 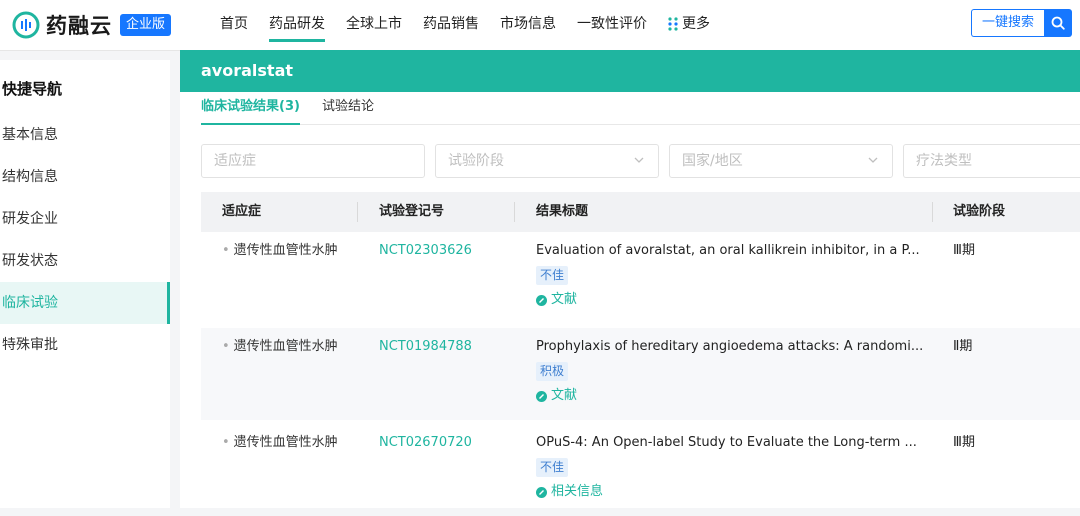 I want to click on sidebar-title: 快捷导航, so click(x=32, y=89).